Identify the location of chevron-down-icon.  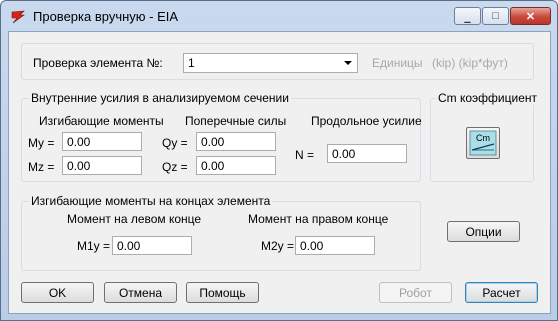
(348, 63).